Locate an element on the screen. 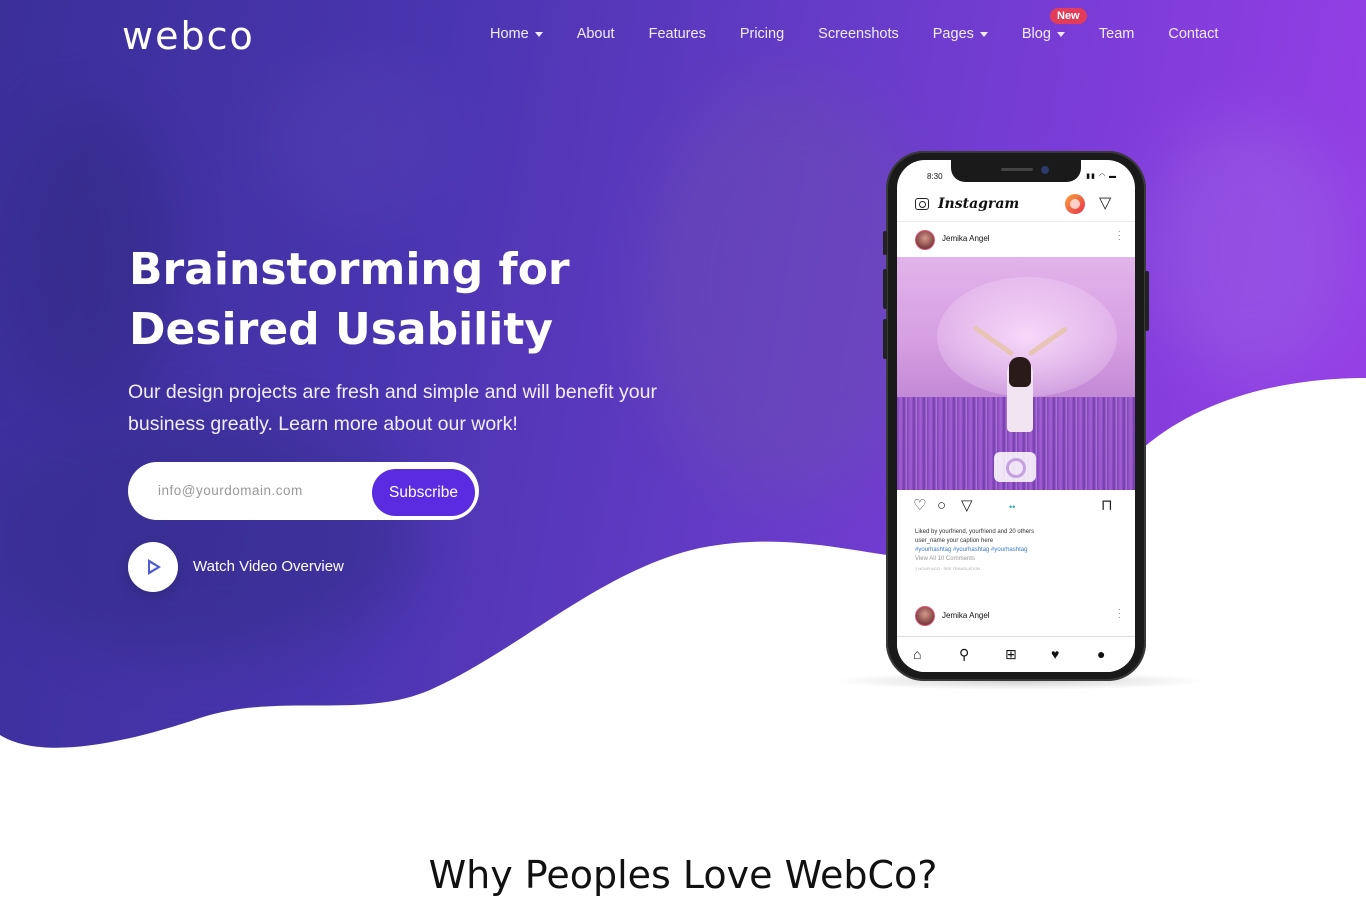 The height and width of the screenshot is (911, 1366). heart-icon: ♥ is located at coordinates (1055, 654).